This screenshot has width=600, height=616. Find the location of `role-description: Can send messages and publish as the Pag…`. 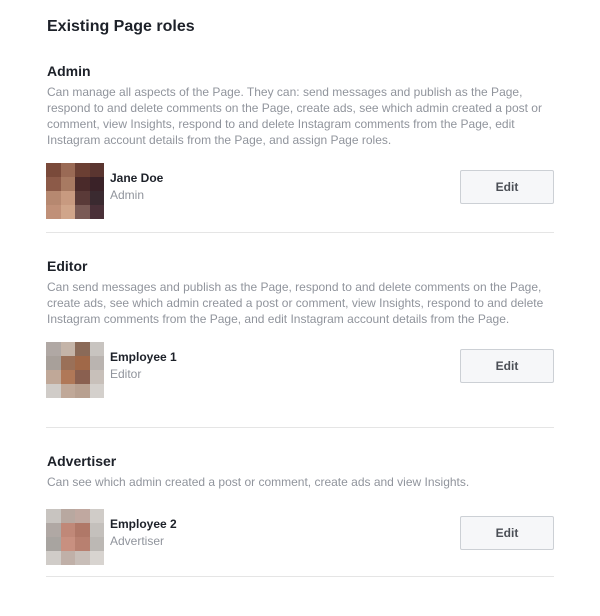

role-description: Can send messages and publish as the Pag… is located at coordinates (295, 303).